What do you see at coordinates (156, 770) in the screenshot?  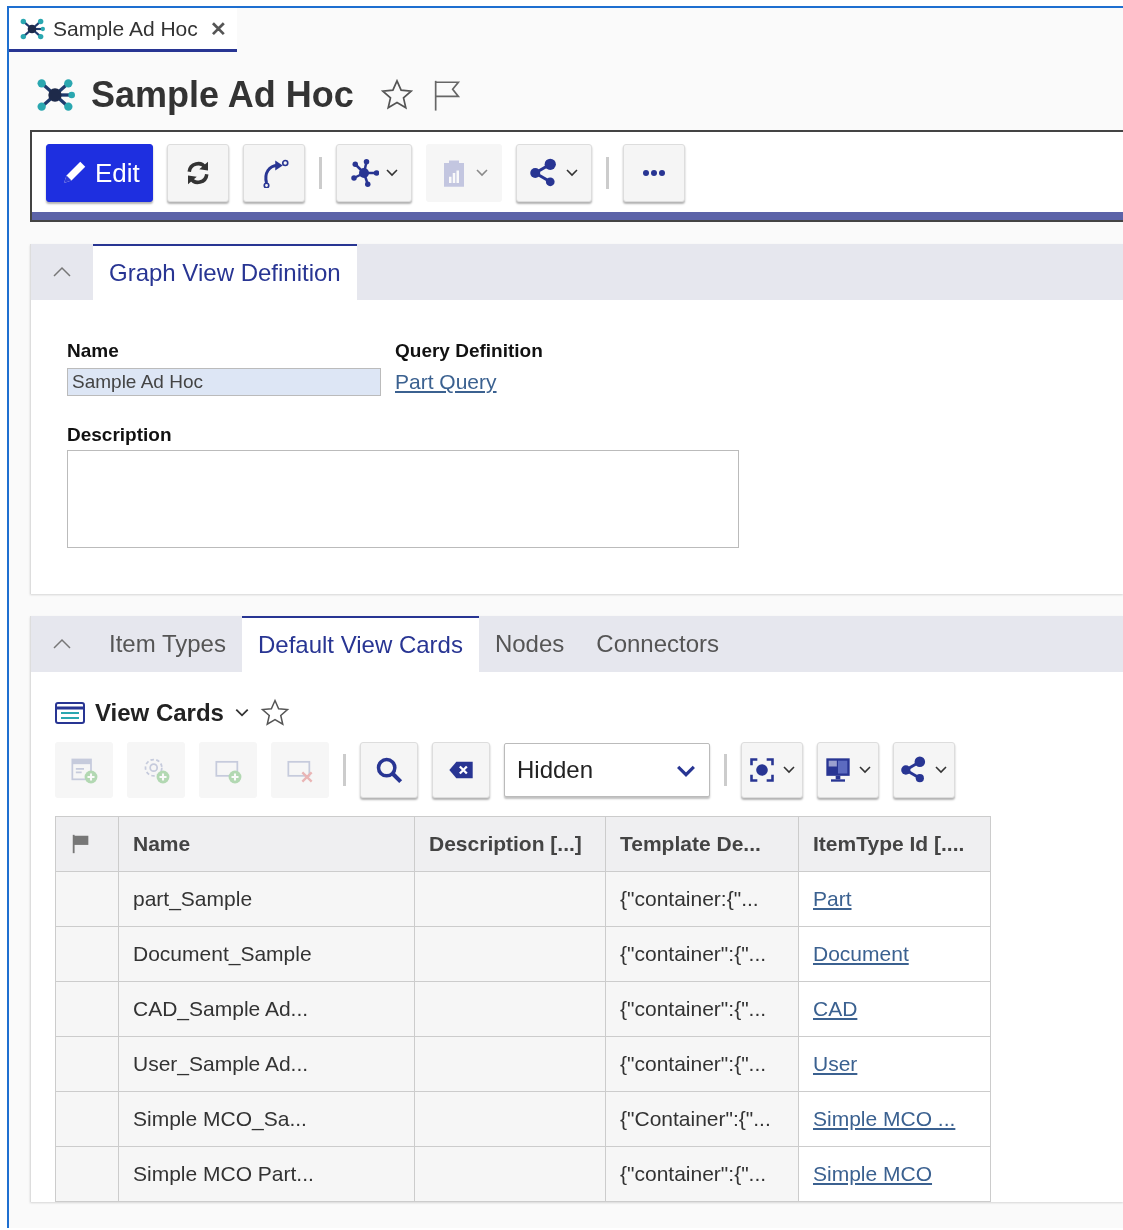 I see `add-settings-icon` at bounding box center [156, 770].